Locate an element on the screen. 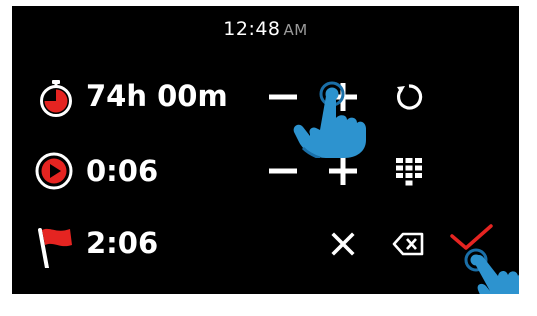 The height and width of the screenshot is (316, 537). timer-increase-button is located at coordinates (343, 97).